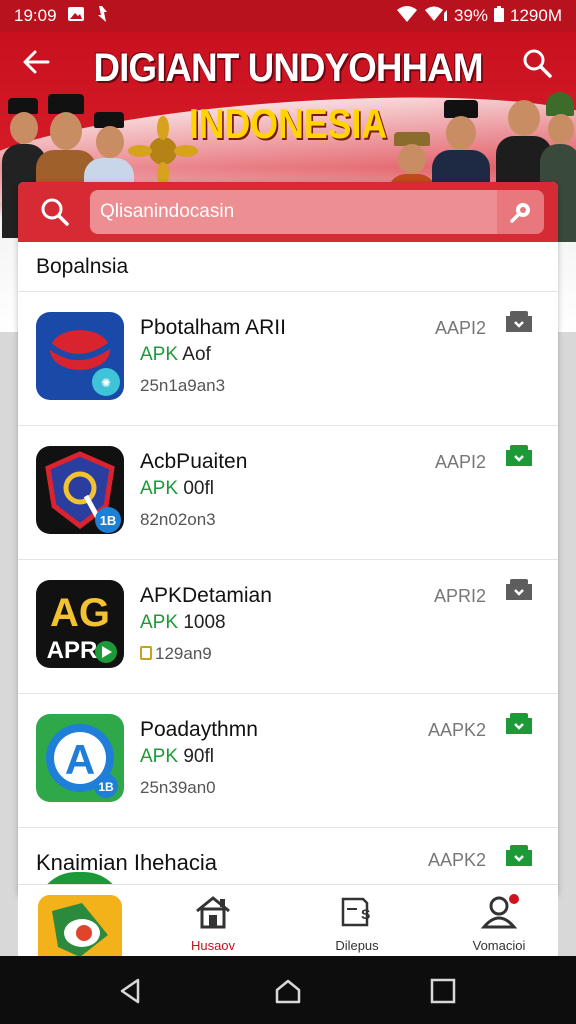 This screenshot has width=576, height=1024. Describe the element at coordinates (436, 16) in the screenshot. I see `signal-icon` at that location.